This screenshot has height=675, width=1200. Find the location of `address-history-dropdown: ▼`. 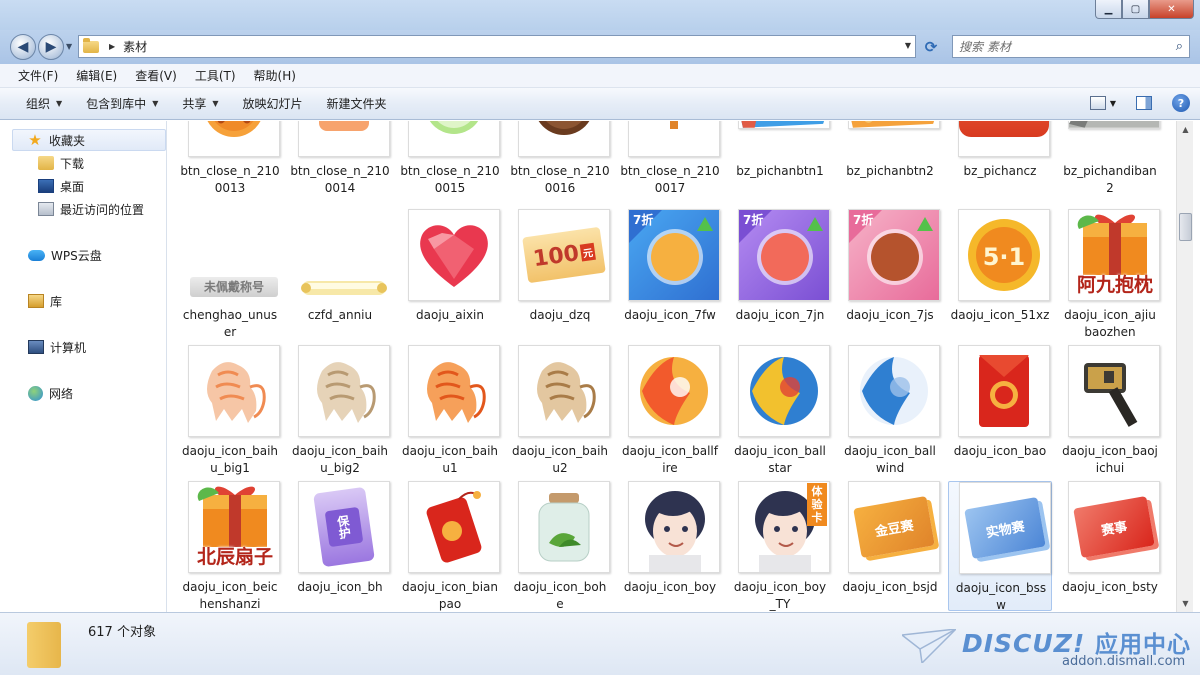

address-history-dropdown: ▼ is located at coordinates (908, 45).